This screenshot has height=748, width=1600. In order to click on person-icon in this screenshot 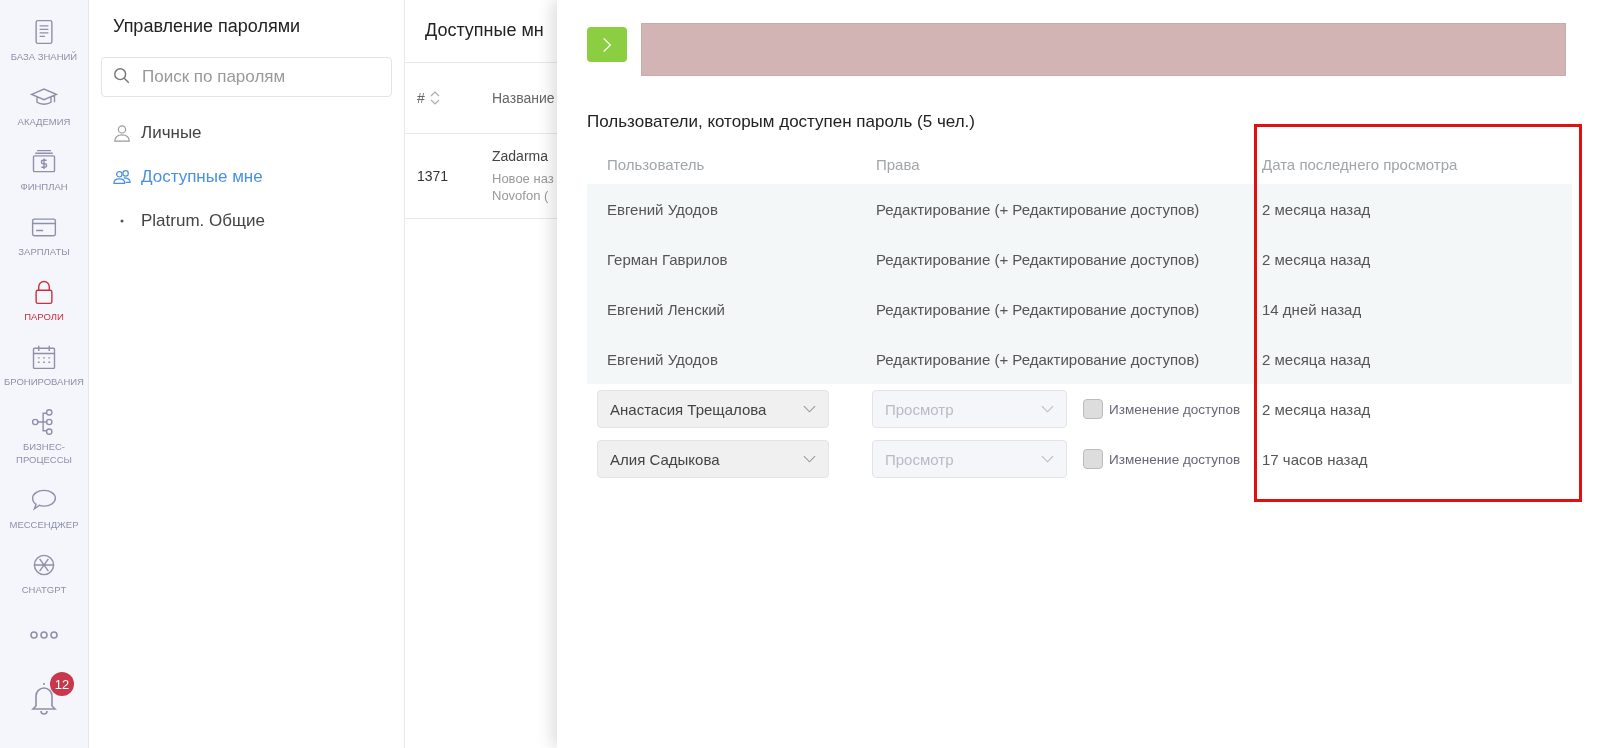, I will do `click(122, 133)`.